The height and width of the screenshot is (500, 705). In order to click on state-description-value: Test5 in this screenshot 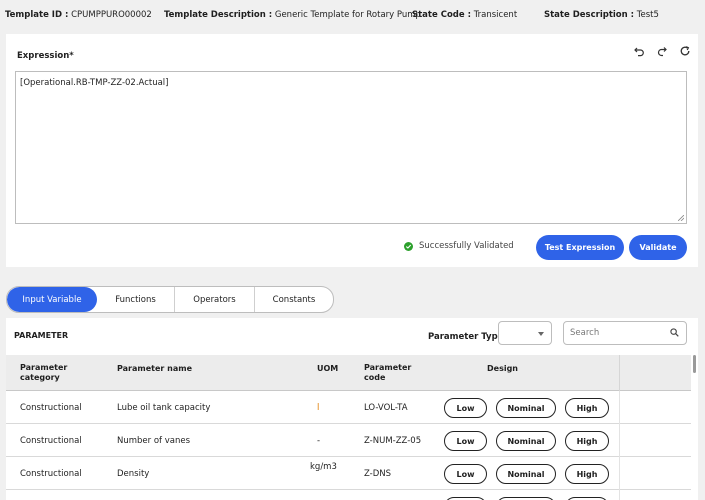, I will do `click(647, 15)`.